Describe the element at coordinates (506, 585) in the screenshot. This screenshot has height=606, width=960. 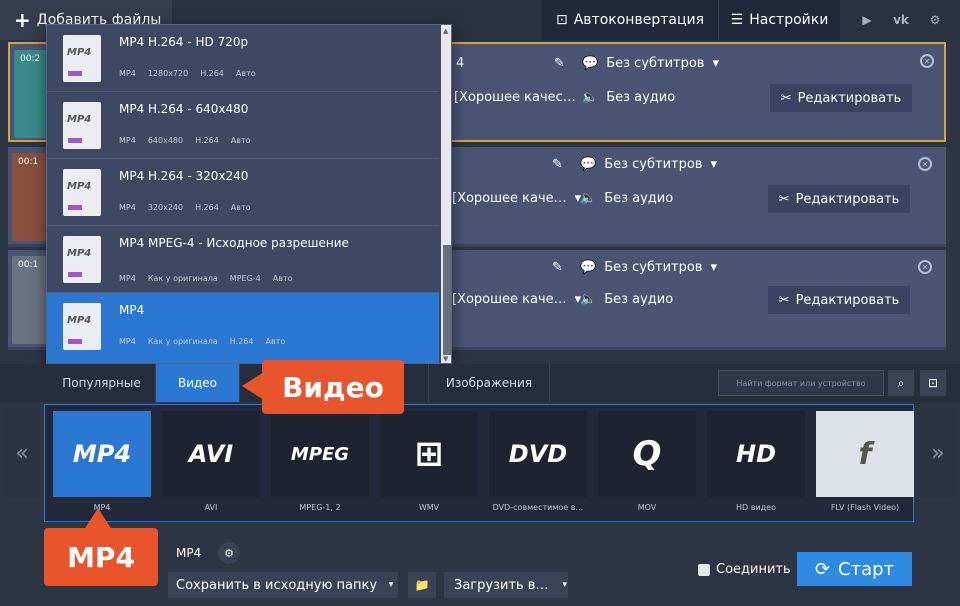
I see `upload-to-dropdown: Загрузить в… ▾` at that location.